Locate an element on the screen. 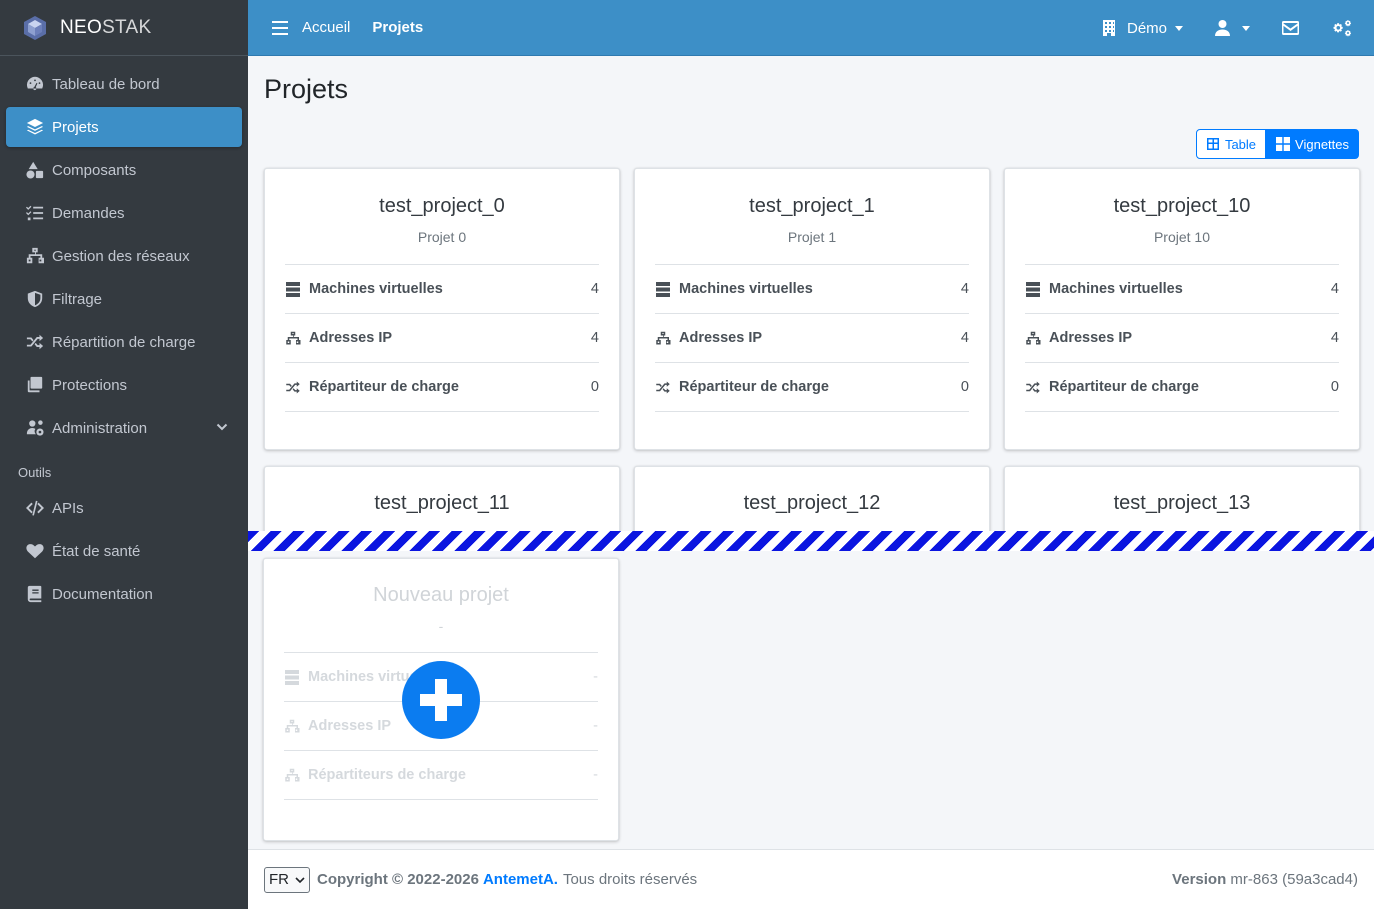  view-toggle: Table Vignettes is located at coordinates (1277, 144).